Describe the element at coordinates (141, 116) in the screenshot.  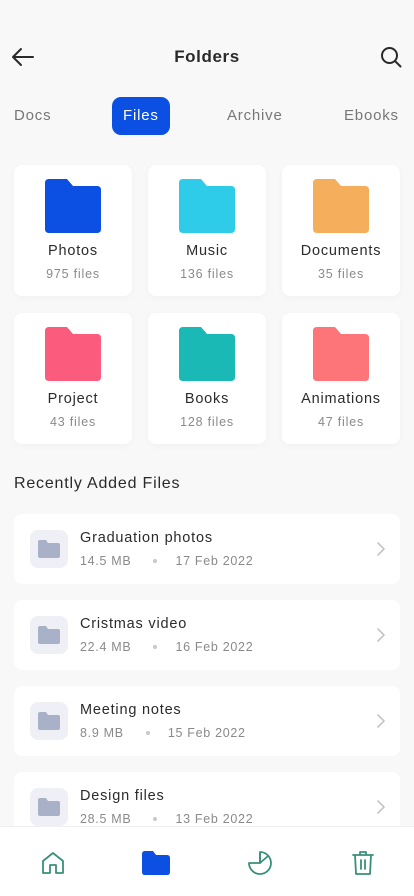
I see `tab-files: Files` at that location.